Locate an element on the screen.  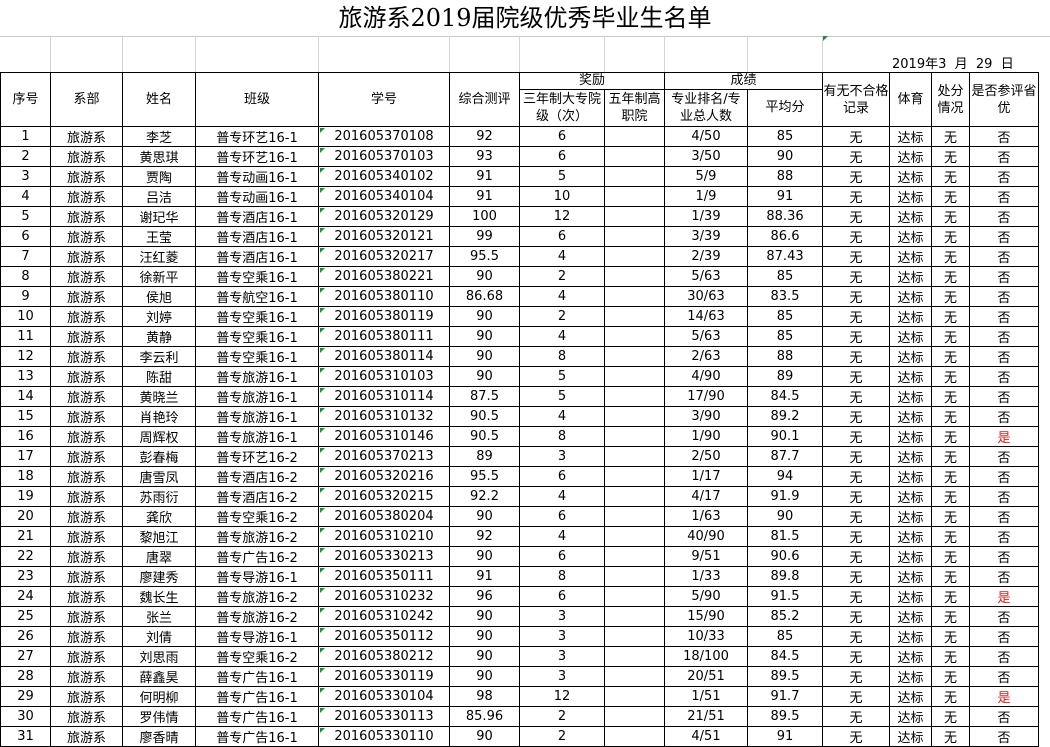
cell-name: 王莹 is located at coordinates (159, 236).